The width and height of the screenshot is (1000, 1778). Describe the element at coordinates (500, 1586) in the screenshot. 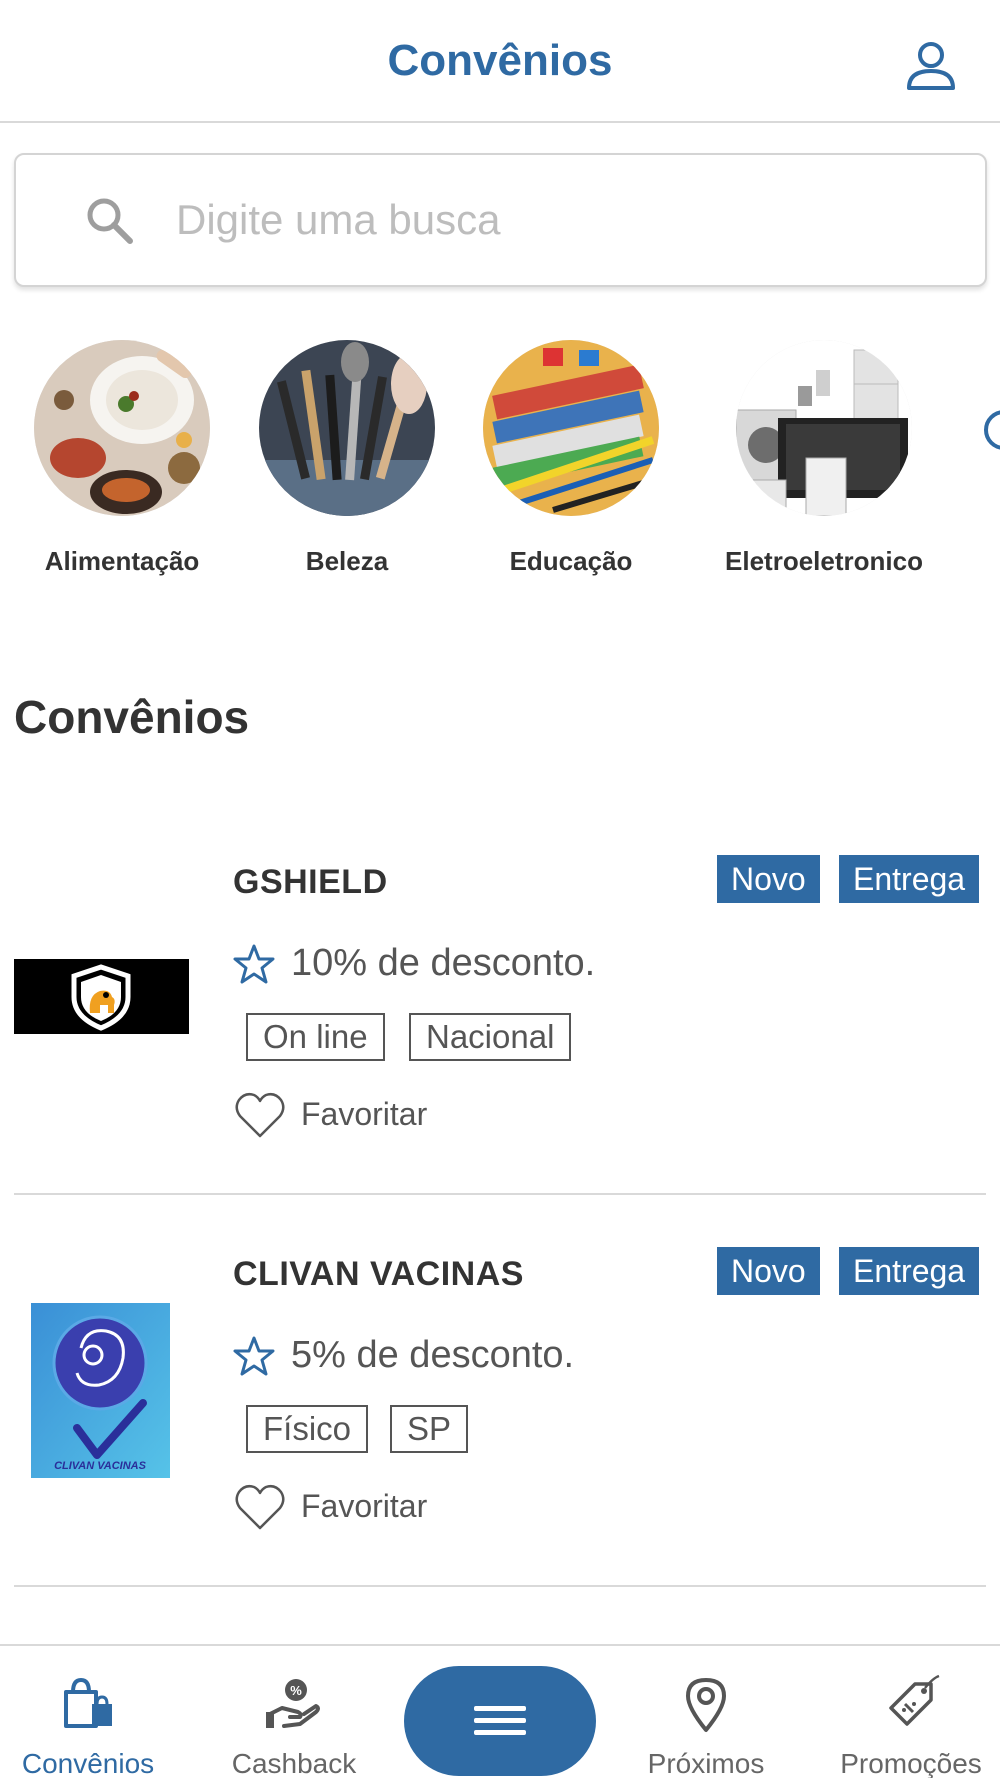

I see `divider` at that location.